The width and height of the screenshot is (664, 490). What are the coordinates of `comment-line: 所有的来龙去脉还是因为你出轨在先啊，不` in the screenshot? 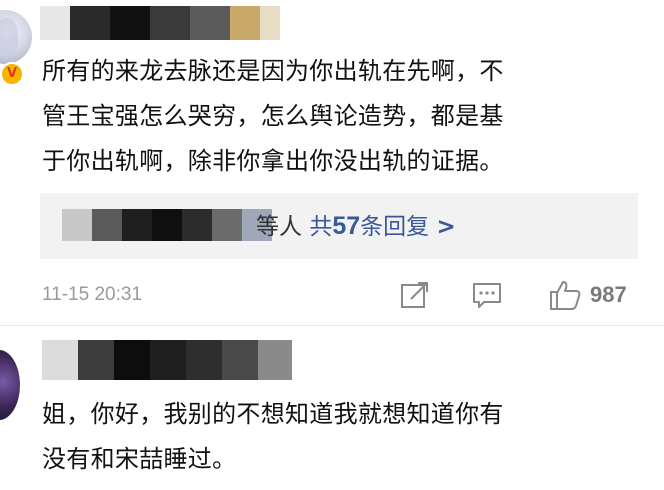 It's located at (273, 71).